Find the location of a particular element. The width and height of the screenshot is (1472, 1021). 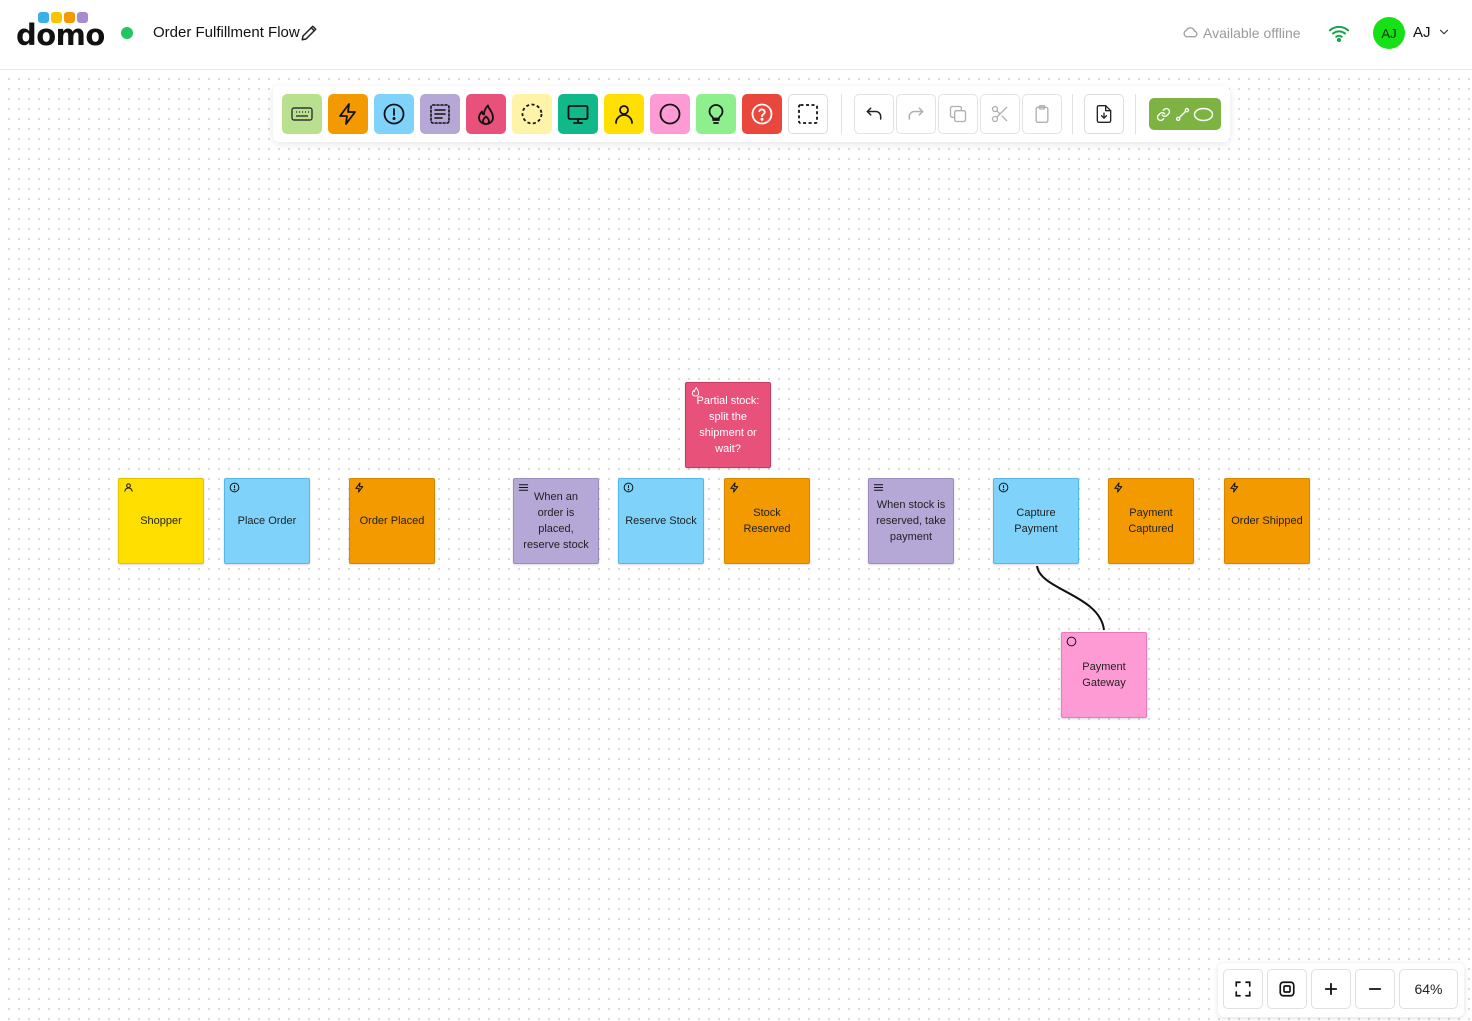

zoom-out-button is located at coordinates (1375, 989).